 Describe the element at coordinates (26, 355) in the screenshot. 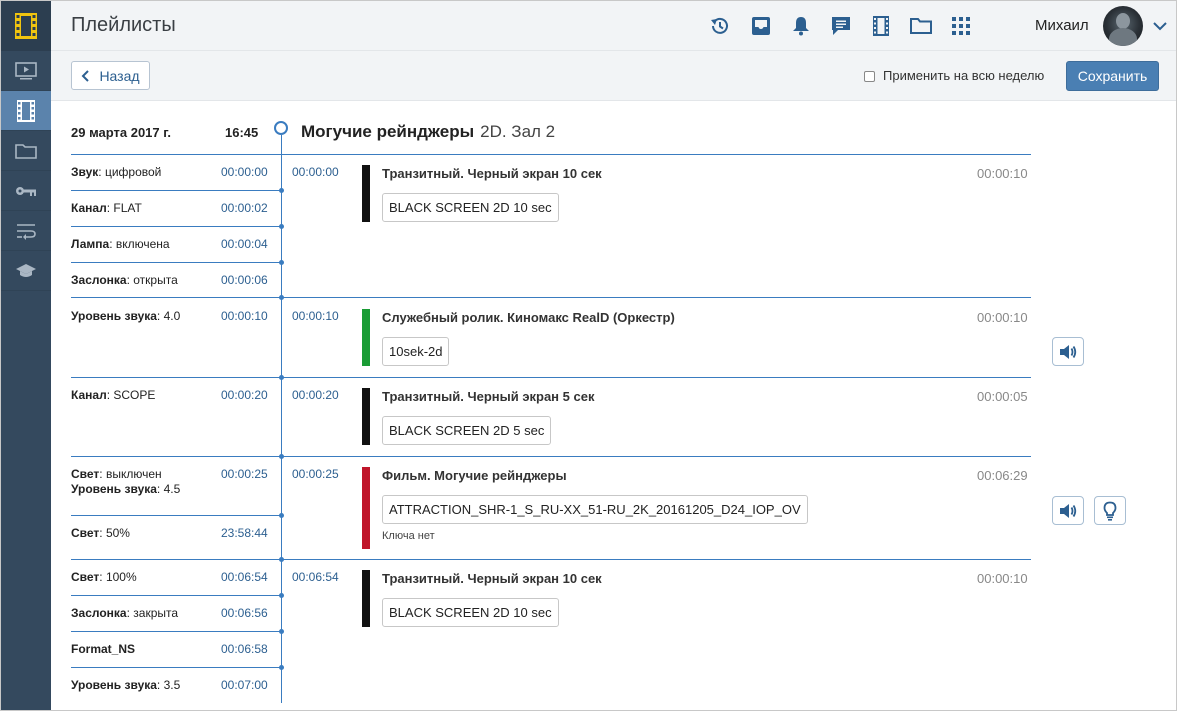

I see `sidebar` at that location.